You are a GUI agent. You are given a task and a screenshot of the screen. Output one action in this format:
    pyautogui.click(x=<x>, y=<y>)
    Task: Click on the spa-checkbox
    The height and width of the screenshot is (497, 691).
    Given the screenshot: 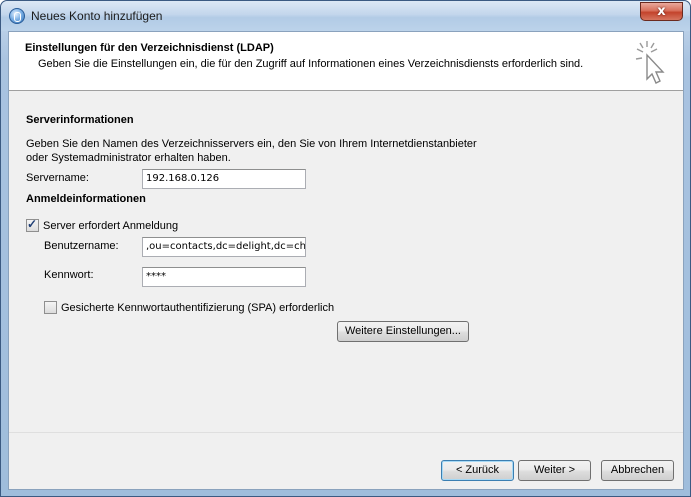 What is the action you would take?
    pyautogui.click(x=50, y=307)
    